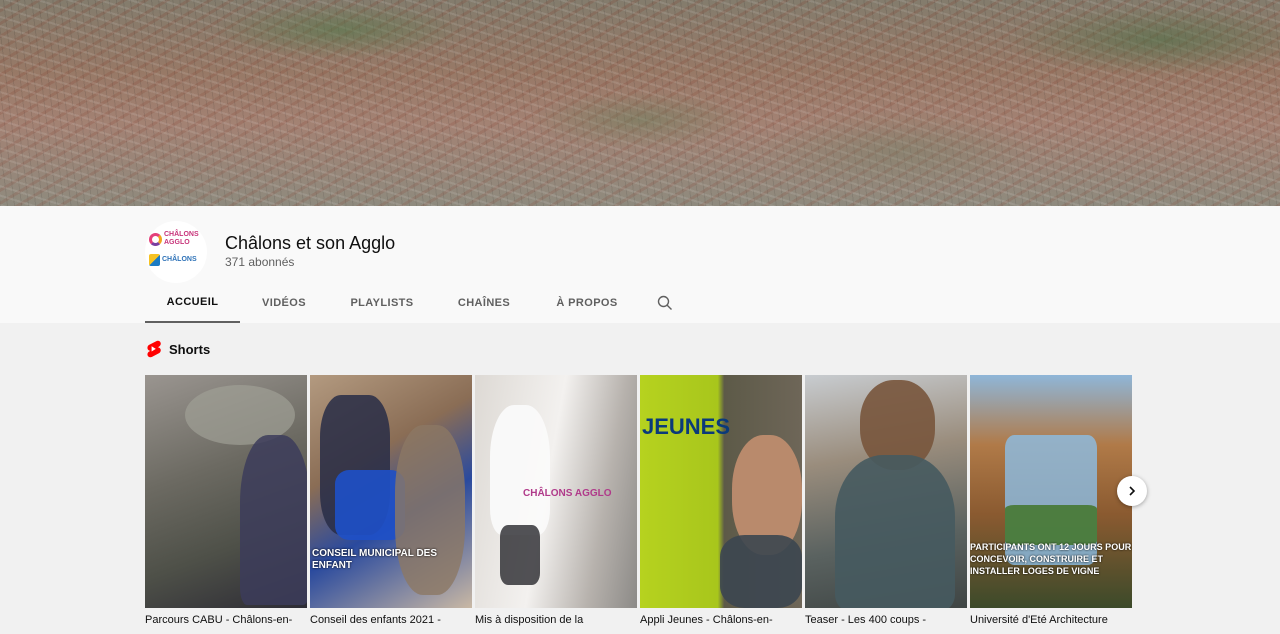 The image size is (1280, 634). What do you see at coordinates (260, 262) in the screenshot?
I see `subscriber-count: 371 abonnés` at bounding box center [260, 262].